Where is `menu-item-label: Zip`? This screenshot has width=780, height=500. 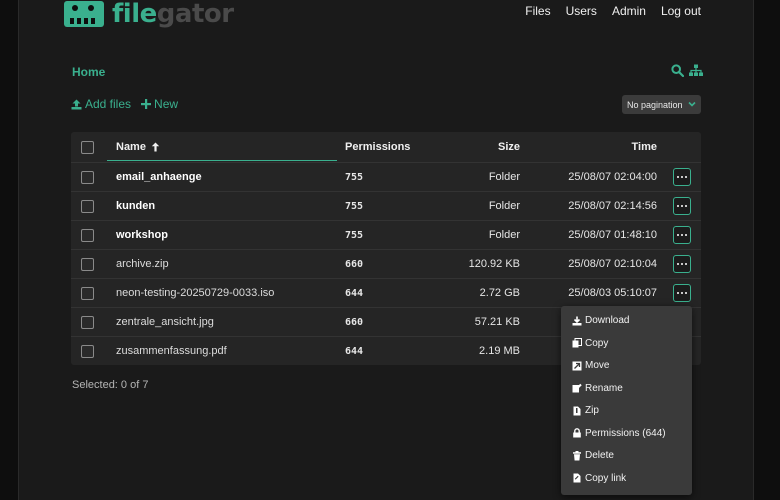
menu-item-label: Zip is located at coordinates (592, 410).